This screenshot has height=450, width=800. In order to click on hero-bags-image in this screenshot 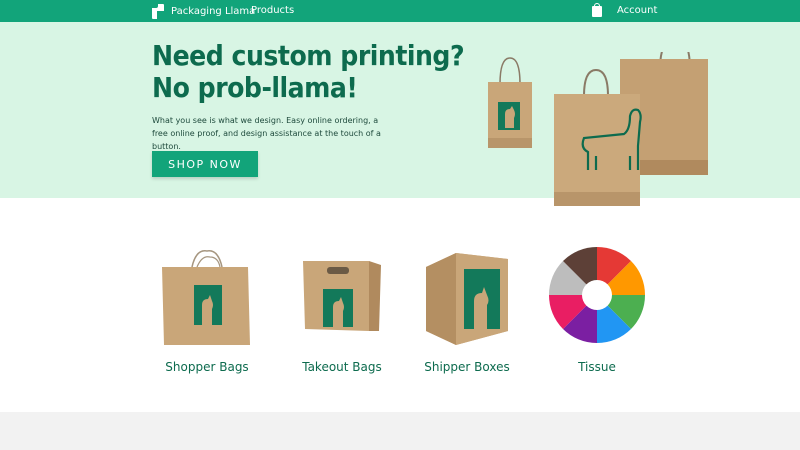, I will do `click(598, 129)`.